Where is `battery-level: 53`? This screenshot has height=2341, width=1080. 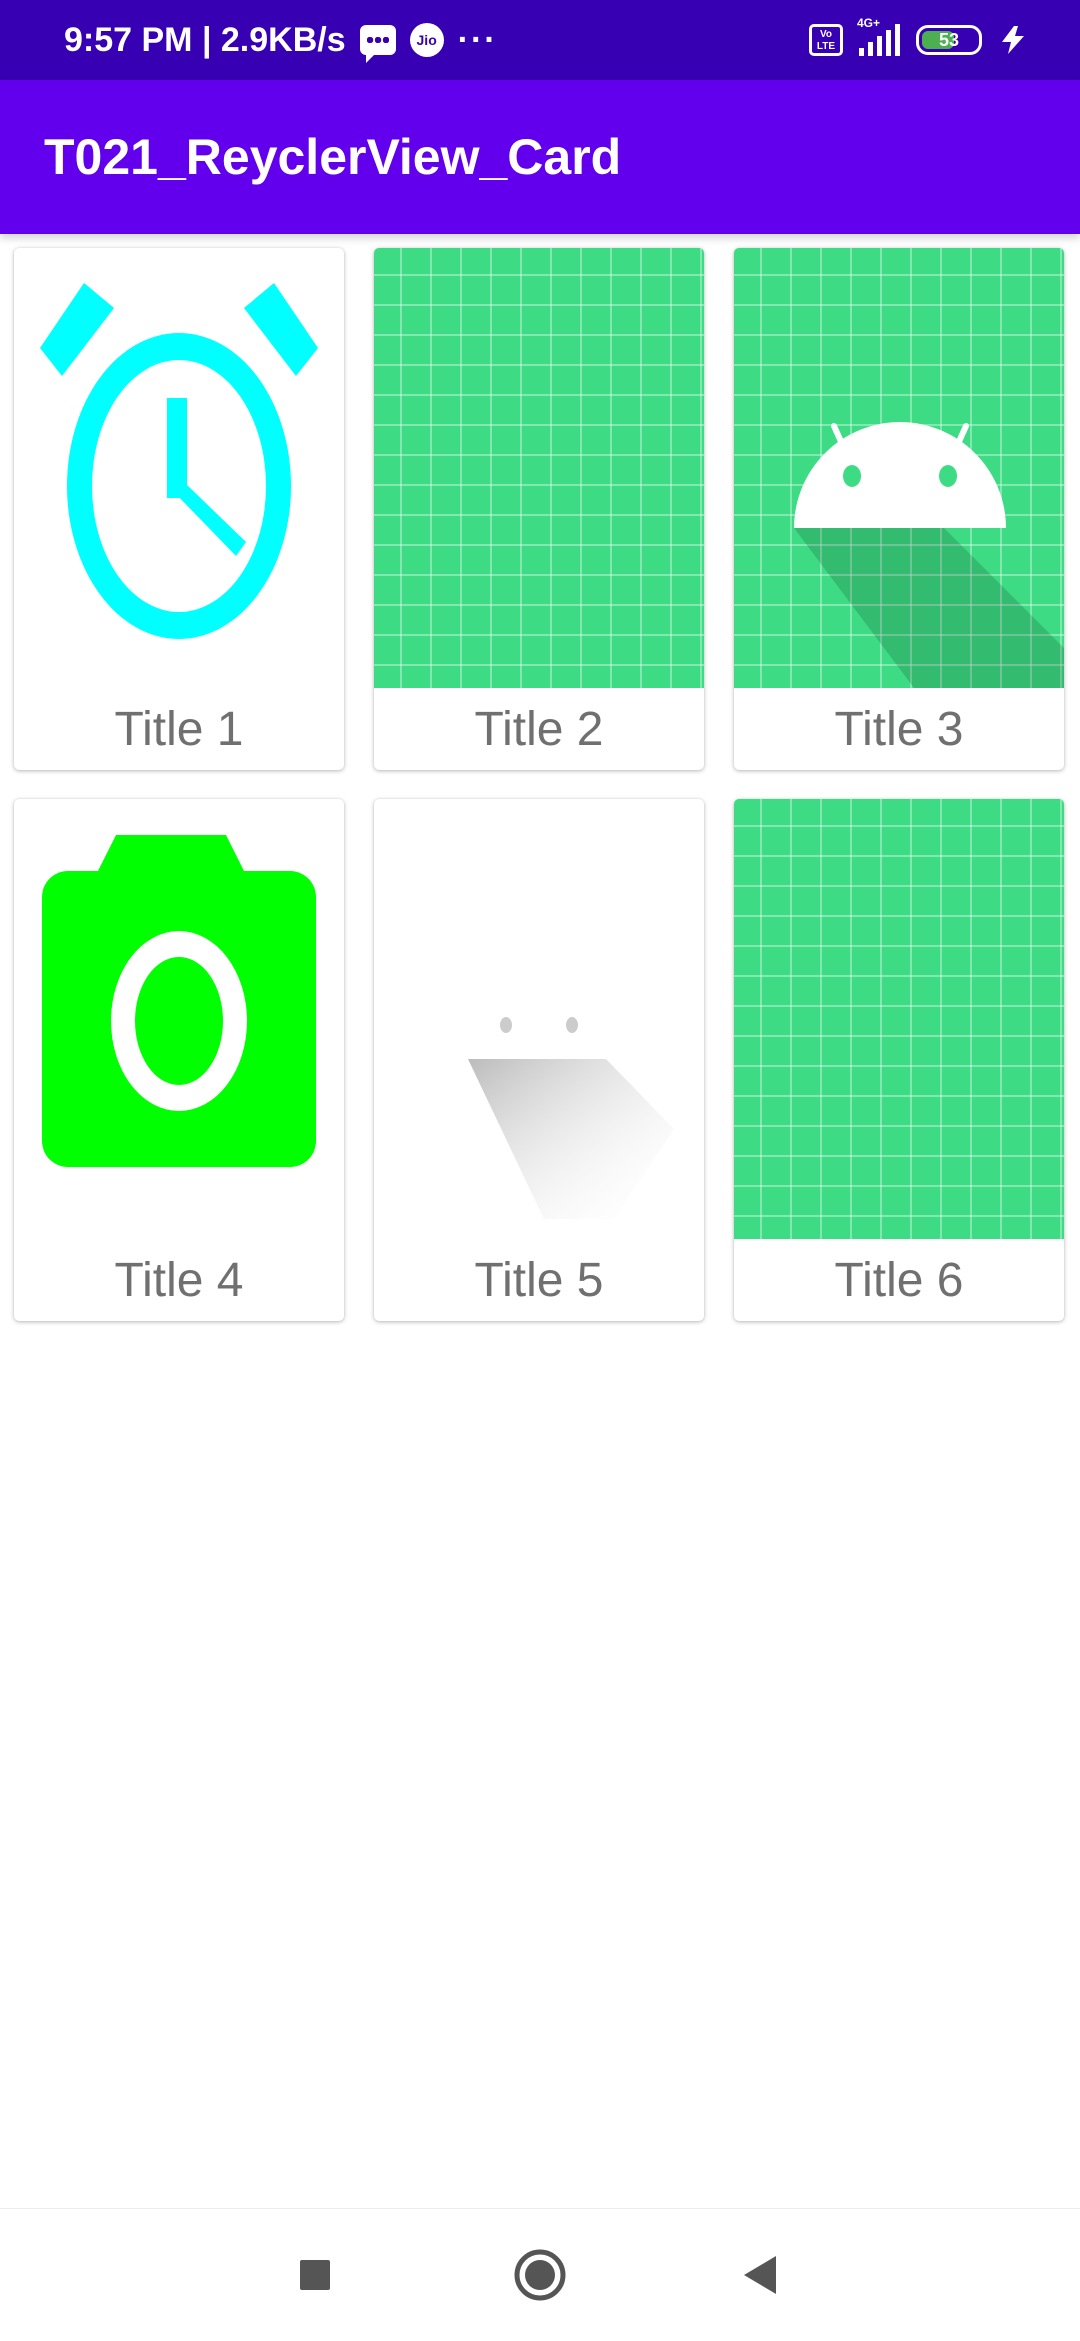 battery-level: 53 is located at coordinates (949, 39).